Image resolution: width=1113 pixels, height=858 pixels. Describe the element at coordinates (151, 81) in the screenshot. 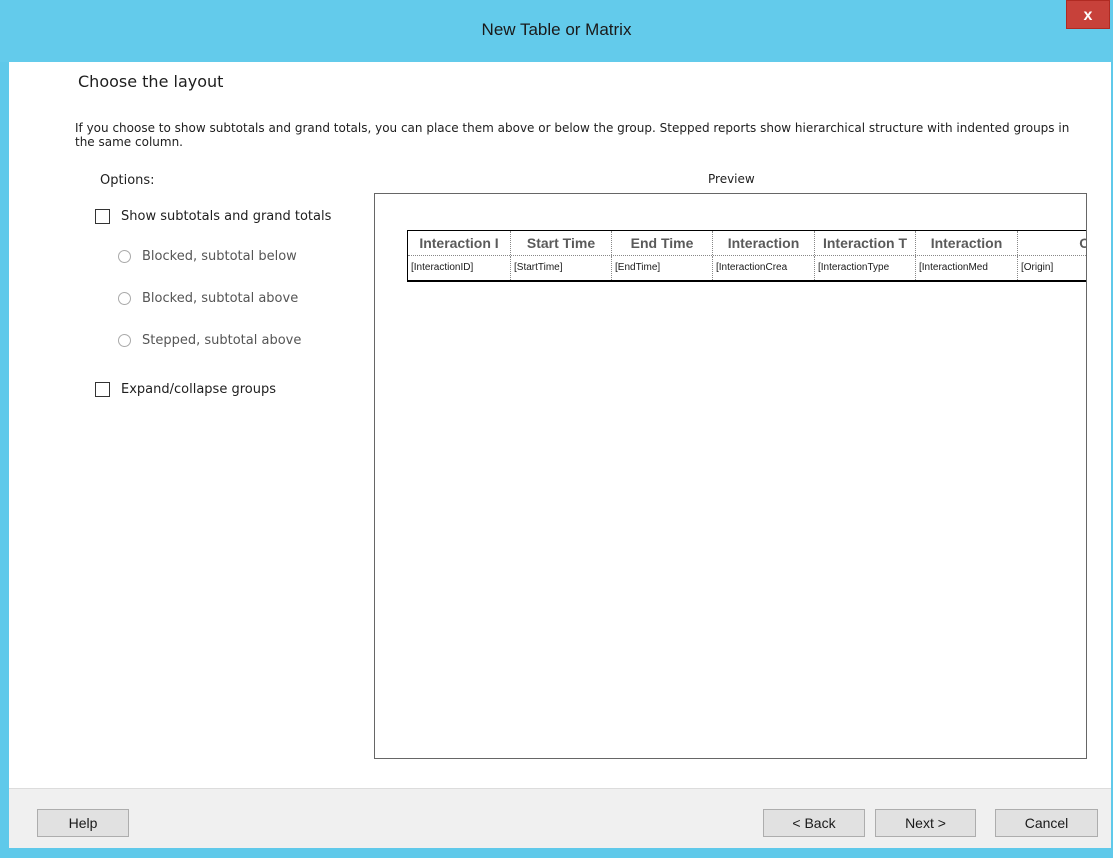

I see `page-title: Choose the layout` at that location.